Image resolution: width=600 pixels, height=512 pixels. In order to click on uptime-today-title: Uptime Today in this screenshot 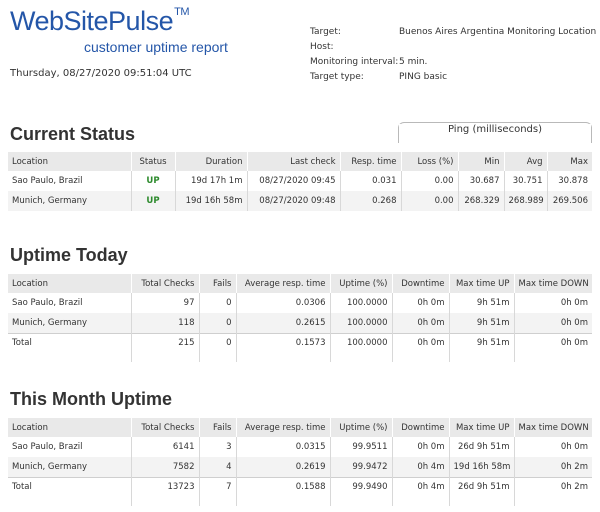, I will do `click(69, 255)`.